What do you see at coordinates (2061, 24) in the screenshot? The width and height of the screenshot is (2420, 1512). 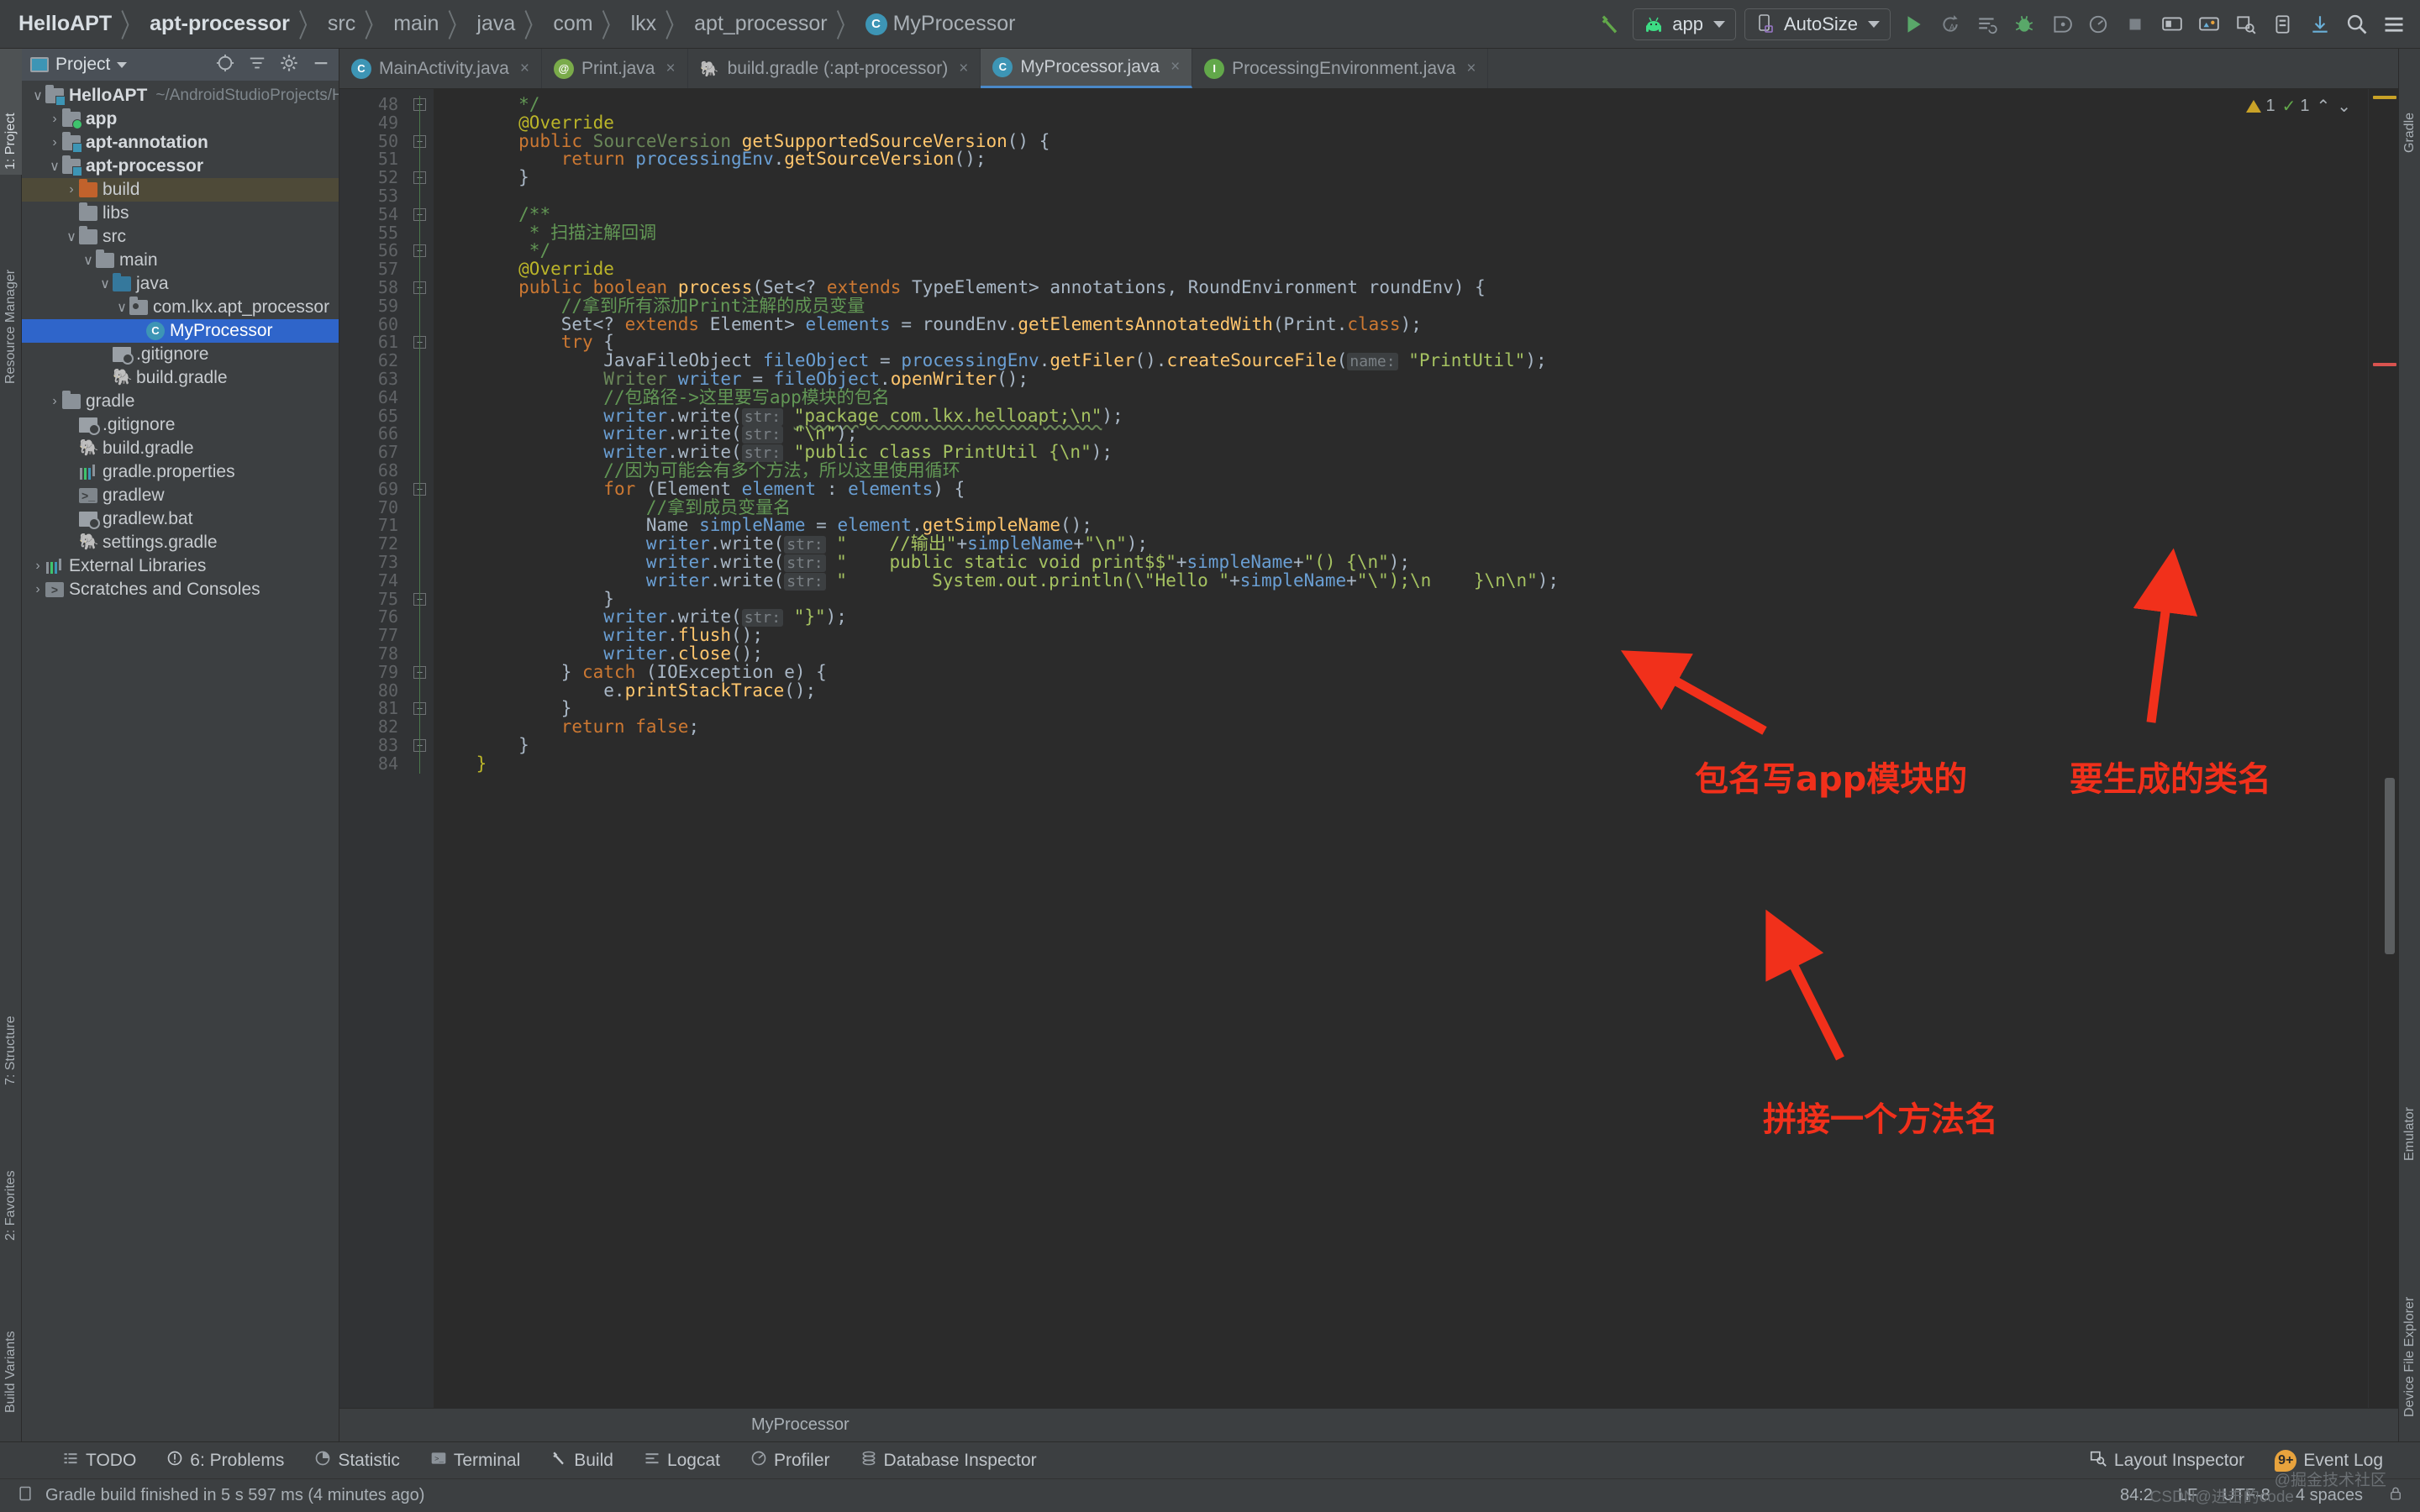 I see `attach-debugger-icon` at bounding box center [2061, 24].